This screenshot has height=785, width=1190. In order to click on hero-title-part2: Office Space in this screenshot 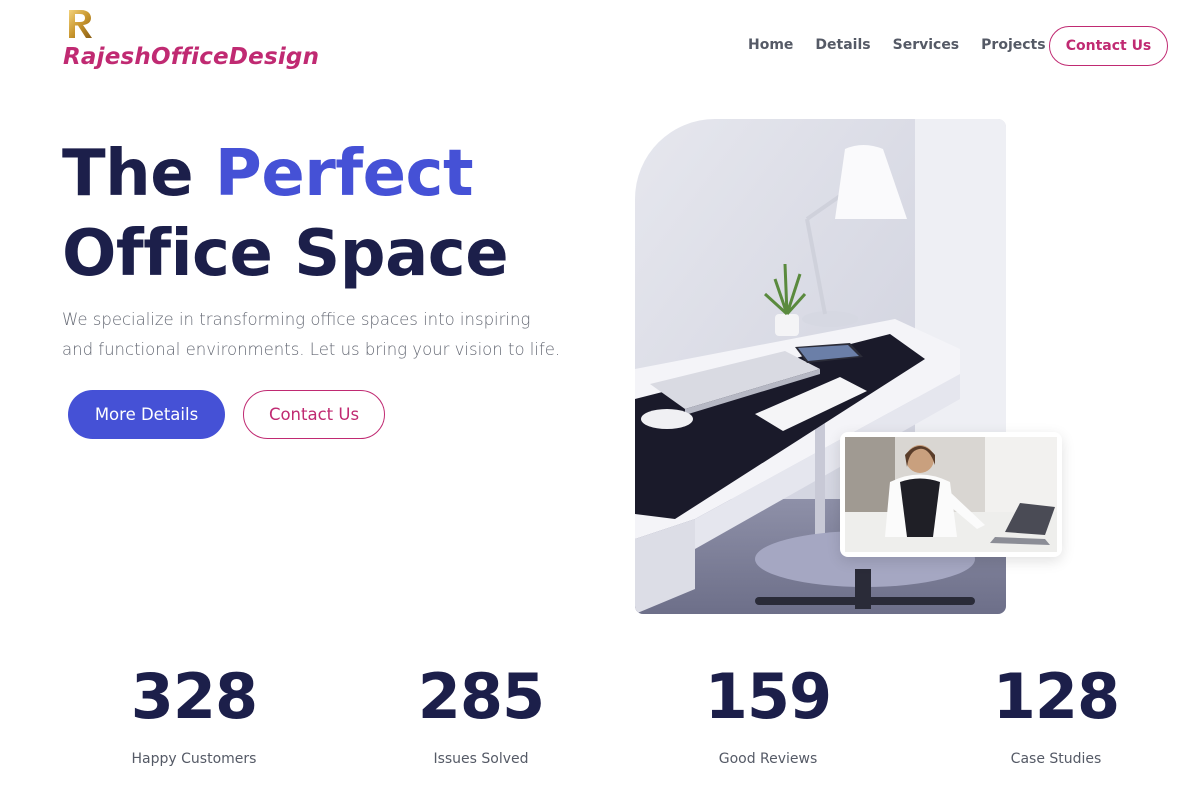, I will do `click(285, 254)`.